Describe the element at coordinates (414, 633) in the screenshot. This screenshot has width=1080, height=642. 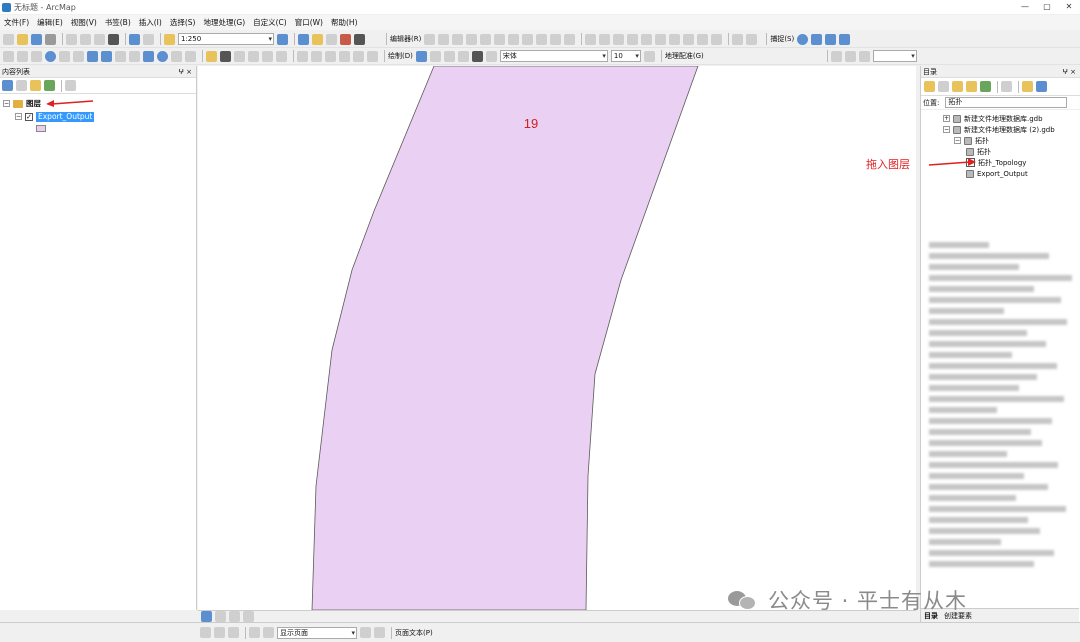
I see `page-text-menu: 页面文本(P)` at that location.